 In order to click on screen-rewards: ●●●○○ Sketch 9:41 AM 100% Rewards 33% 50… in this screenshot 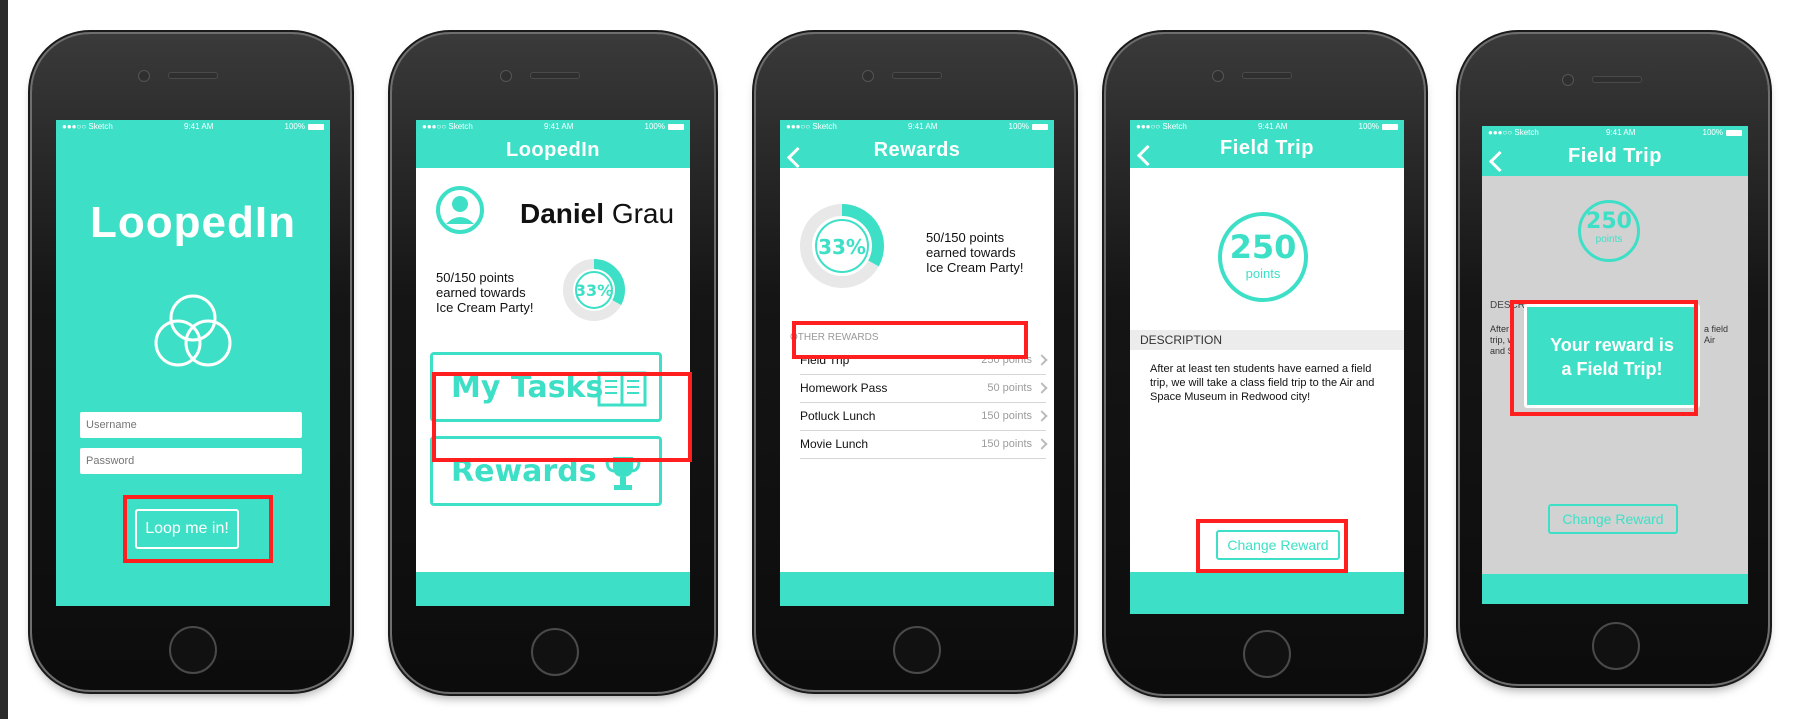, I will do `click(917, 363)`.